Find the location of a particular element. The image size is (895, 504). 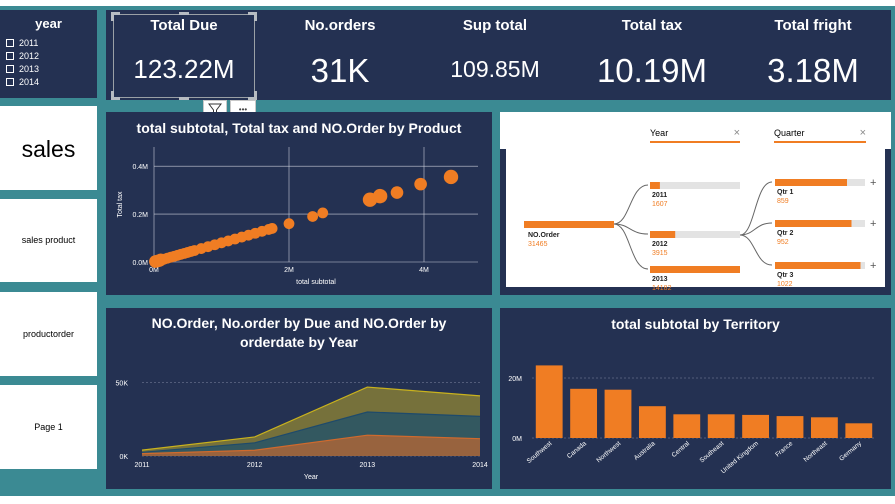

x-tick-label: Canada is located at coordinates (577, 450).